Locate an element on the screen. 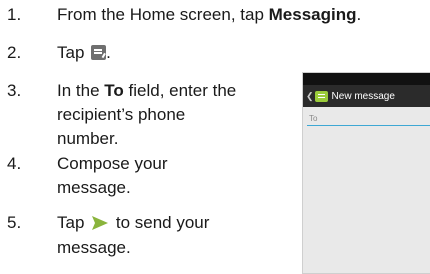 Image resolution: width=430 pixels, height=274 pixels. to-field: To is located at coordinates (368, 119).